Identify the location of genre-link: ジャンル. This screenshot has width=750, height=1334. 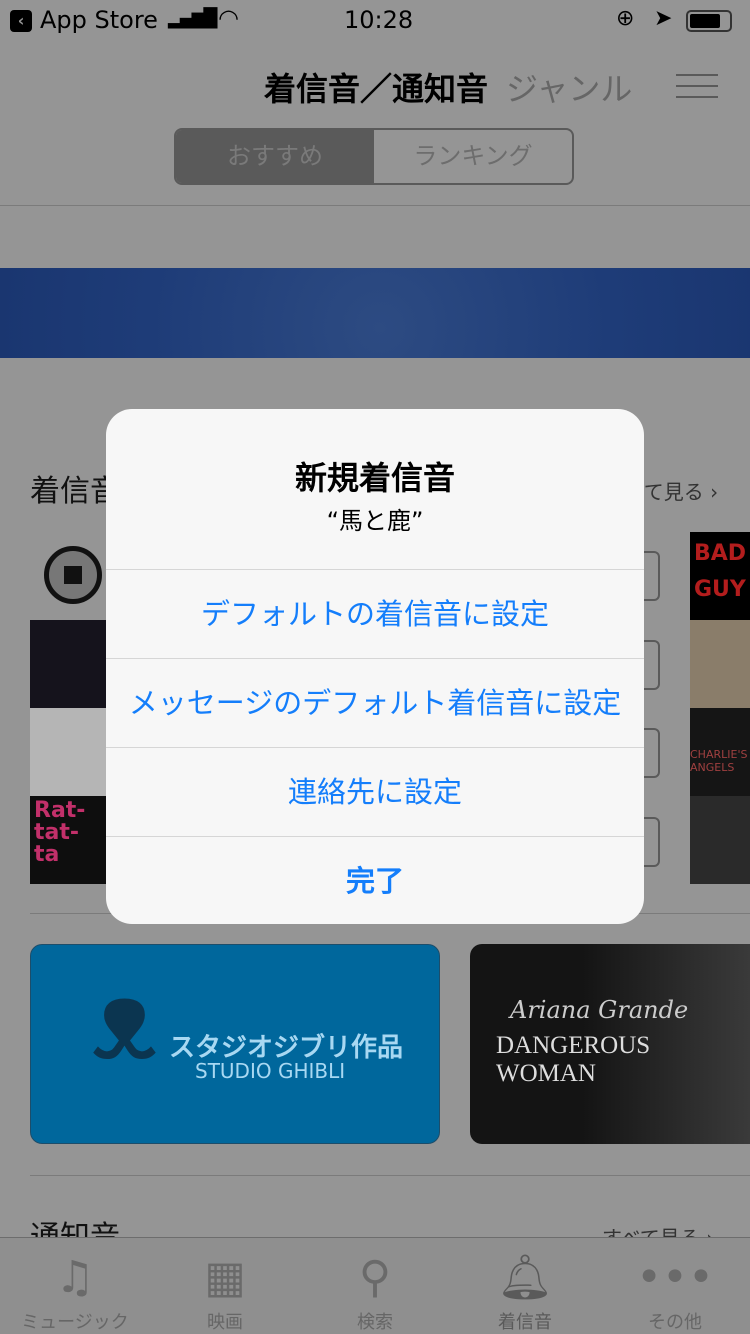
(569, 87).